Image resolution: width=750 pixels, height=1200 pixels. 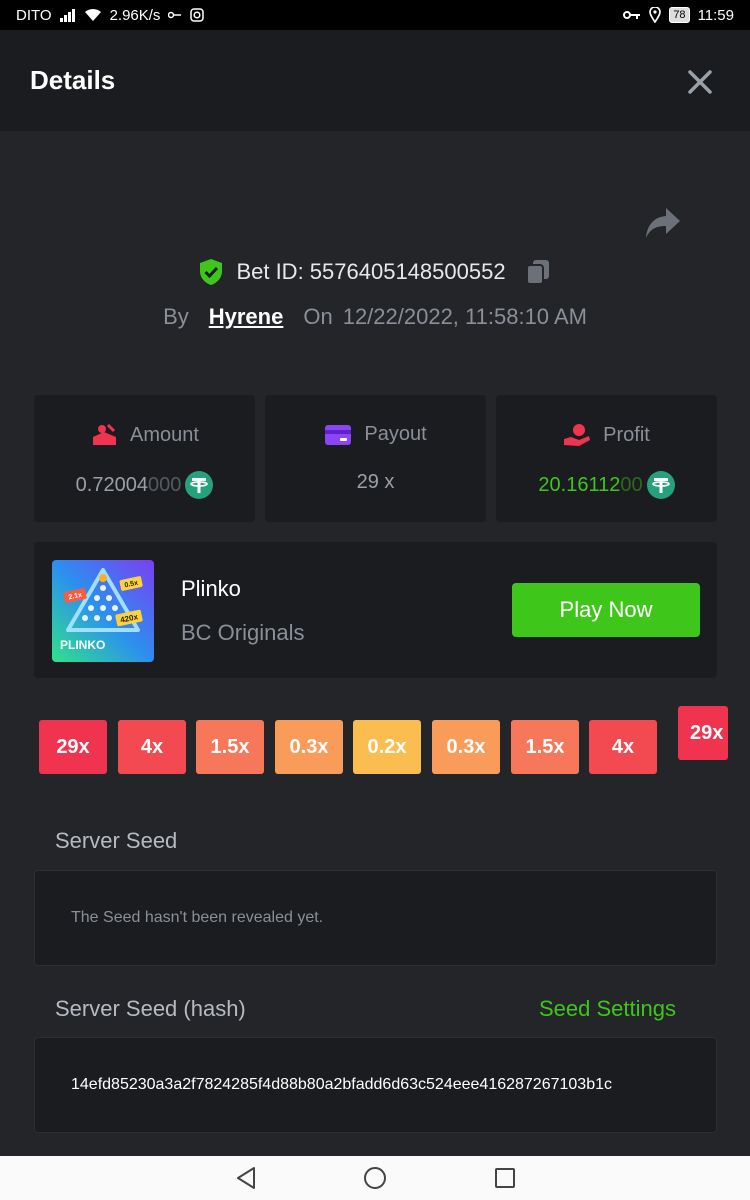 I want to click on seed-settings-link: Seed Settings, so click(x=607, y=1009).